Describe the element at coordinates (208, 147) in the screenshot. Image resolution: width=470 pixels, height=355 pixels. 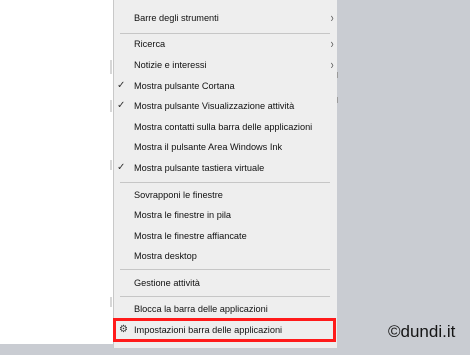
I see `menu-item-label: Mostra il pulsante Area Windows Ink` at that location.